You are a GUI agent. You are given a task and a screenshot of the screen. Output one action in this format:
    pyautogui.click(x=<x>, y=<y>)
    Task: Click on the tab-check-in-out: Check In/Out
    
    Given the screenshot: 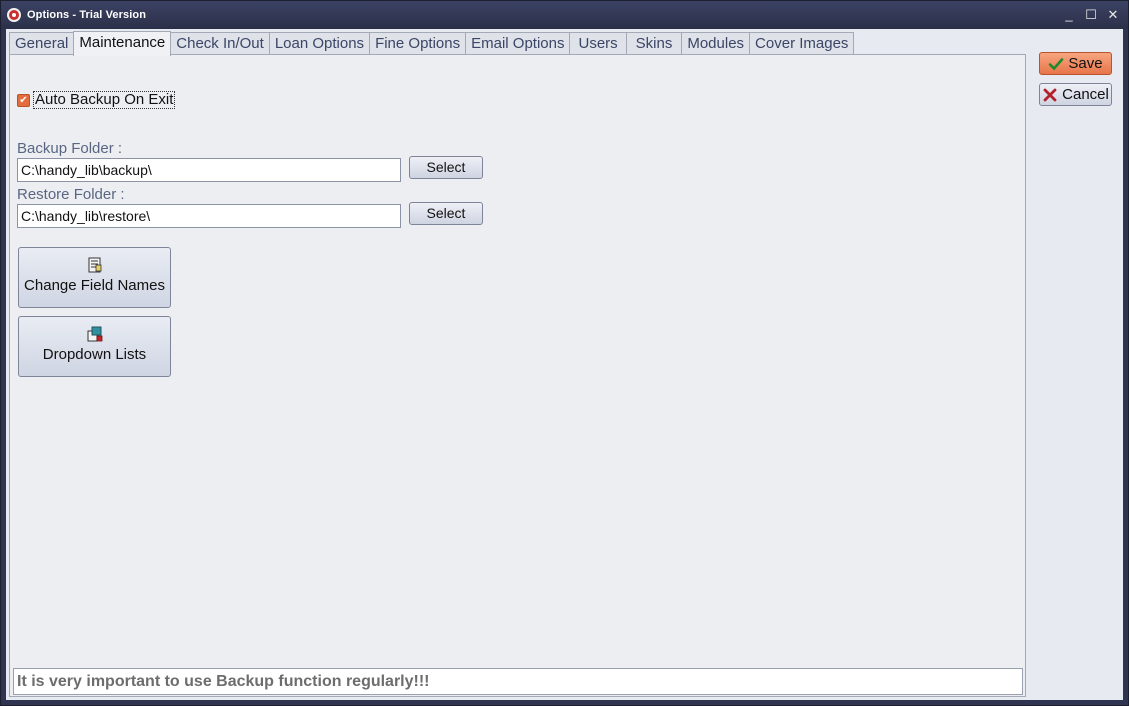 What is the action you would take?
    pyautogui.click(x=220, y=43)
    